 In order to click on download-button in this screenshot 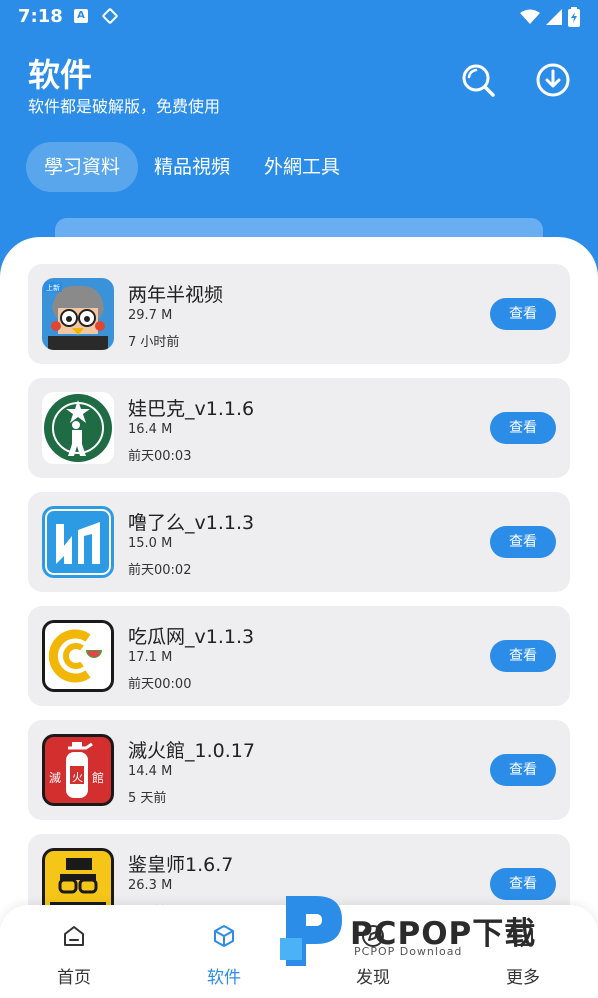, I will do `click(553, 80)`.